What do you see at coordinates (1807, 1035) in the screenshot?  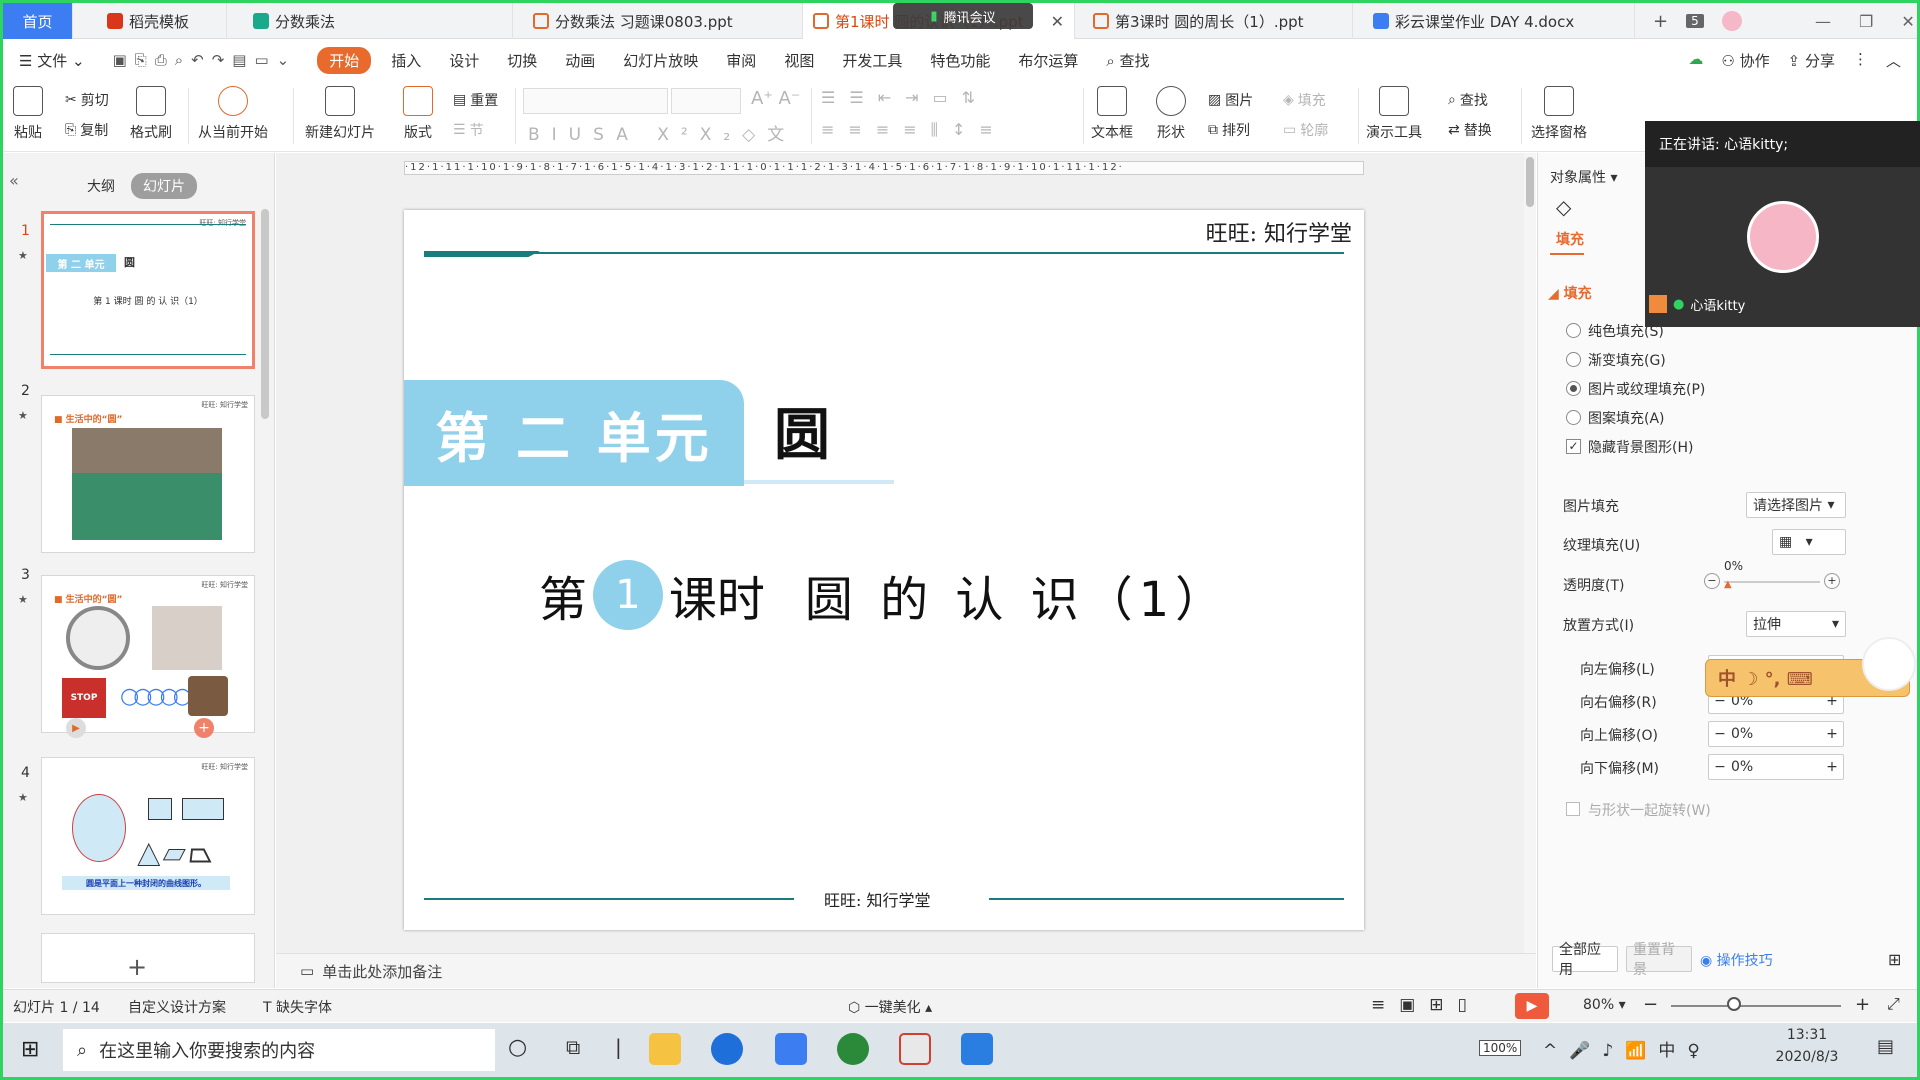 I see `clock-time: 13:31` at bounding box center [1807, 1035].